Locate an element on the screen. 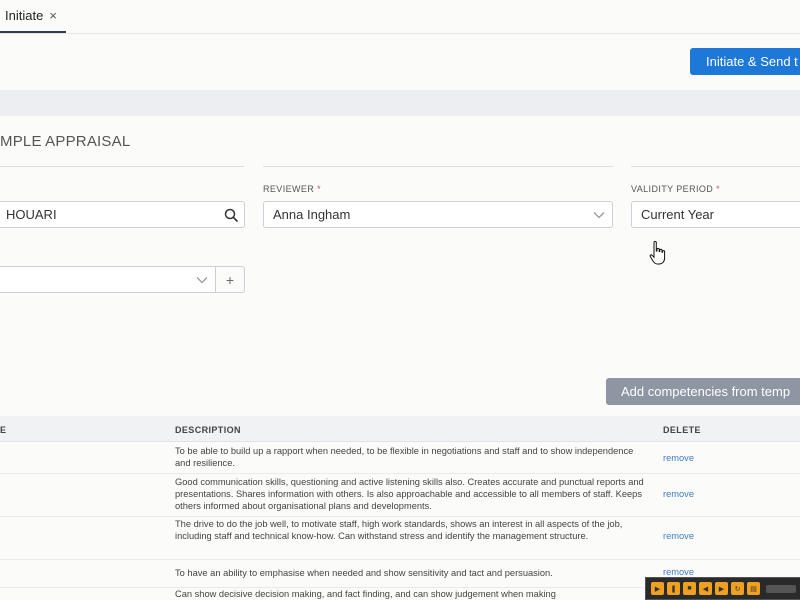  column-header-description: DESCRIPTION is located at coordinates (208, 430).